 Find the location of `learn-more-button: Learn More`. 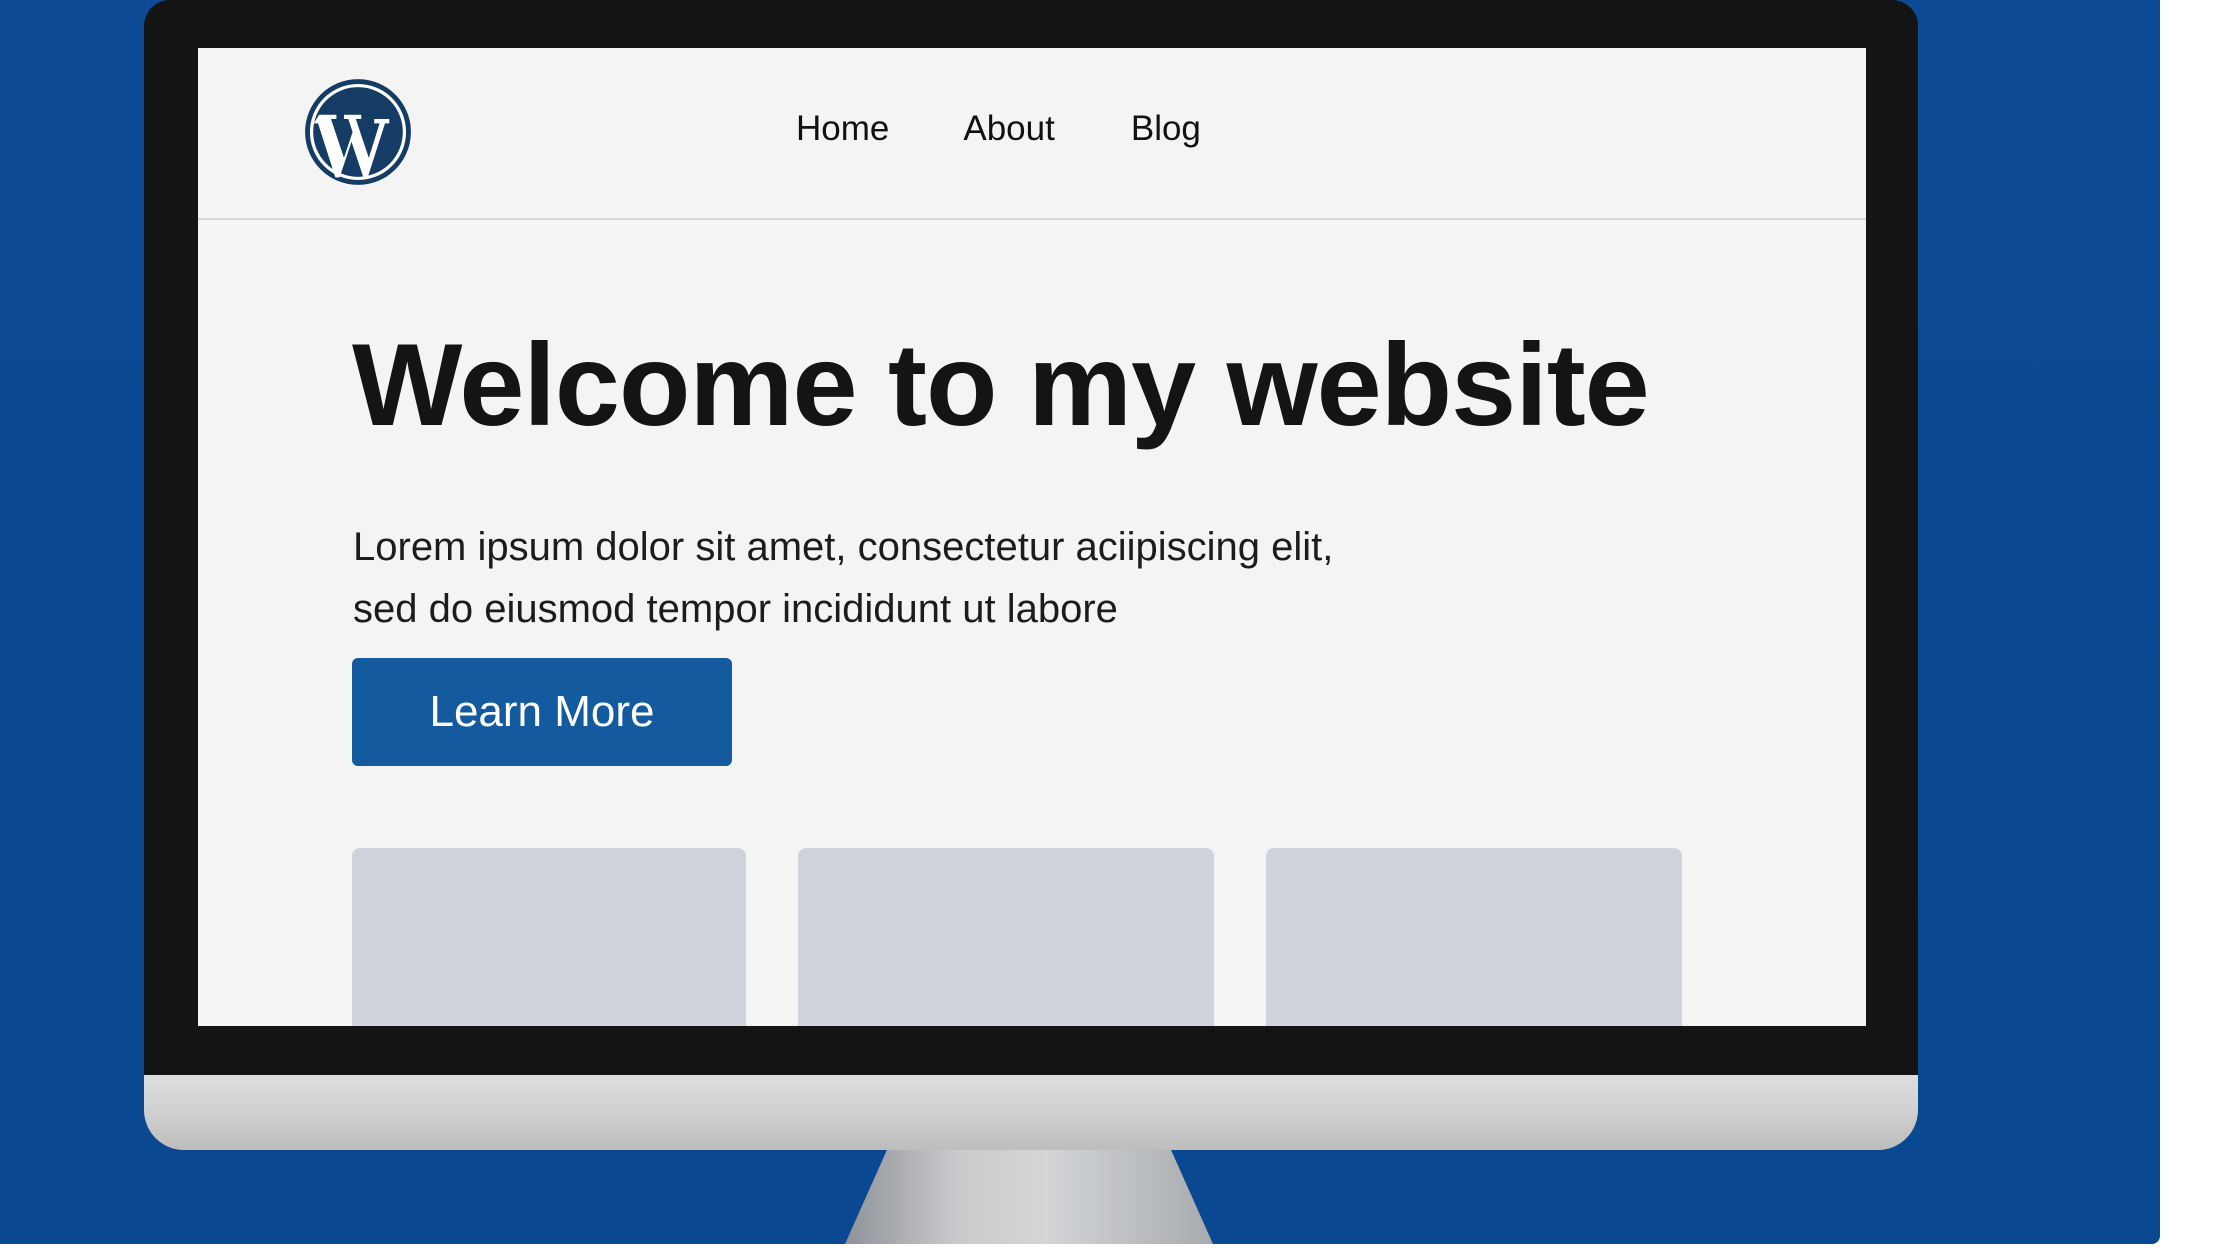

learn-more-button: Learn More is located at coordinates (542, 712).